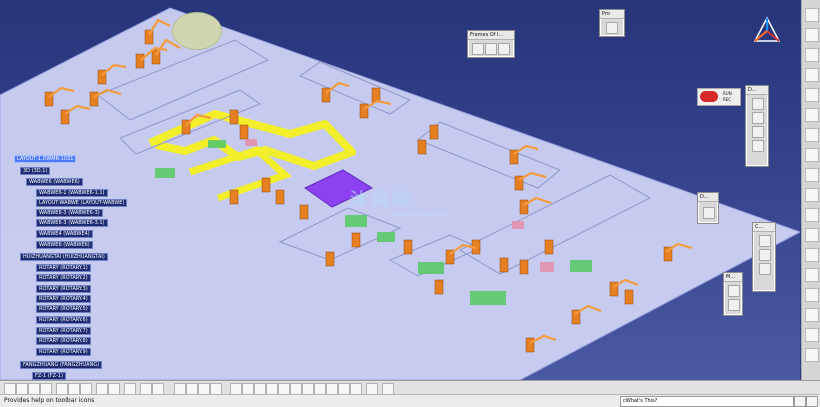 The height and width of the screenshot is (407, 820). I want to click on tree-item: FZ-1 (FZ-1), so click(49, 376).